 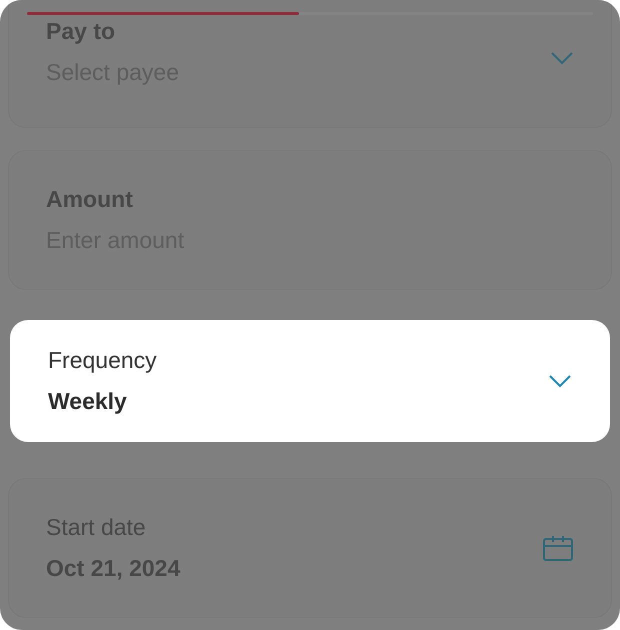 I want to click on field-label: Frequency, so click(x=103, y=360).